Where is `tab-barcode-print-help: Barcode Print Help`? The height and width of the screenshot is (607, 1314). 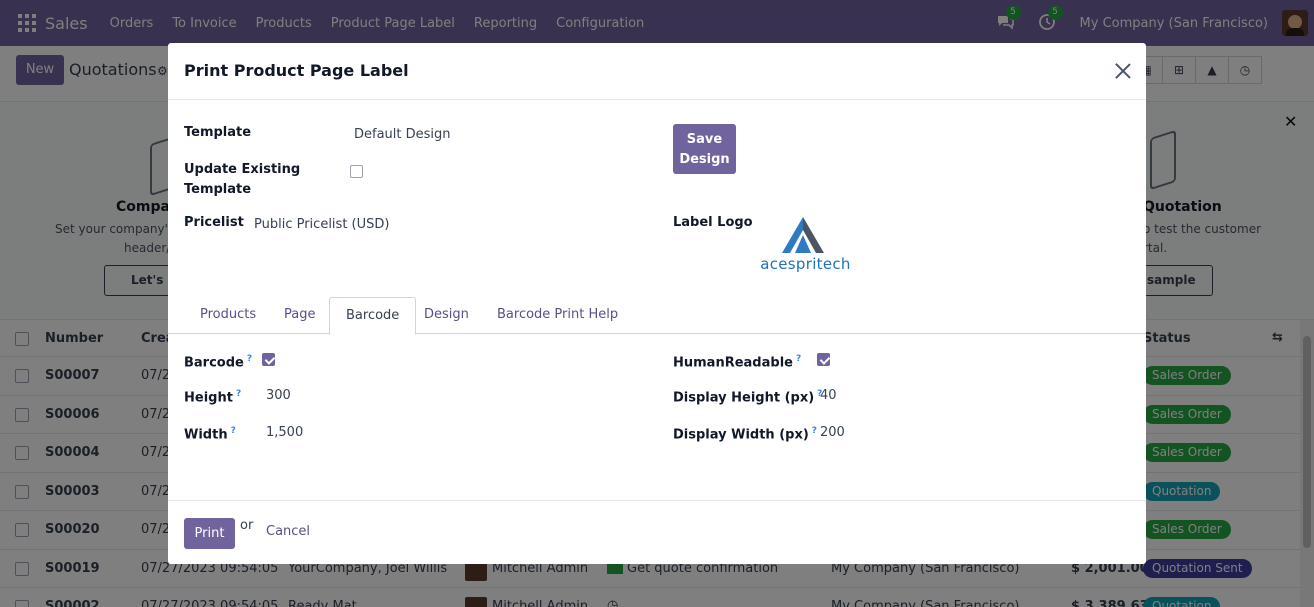 tab-barcode-print-help: Barcode Print Help is located at coordinates (557, 315).